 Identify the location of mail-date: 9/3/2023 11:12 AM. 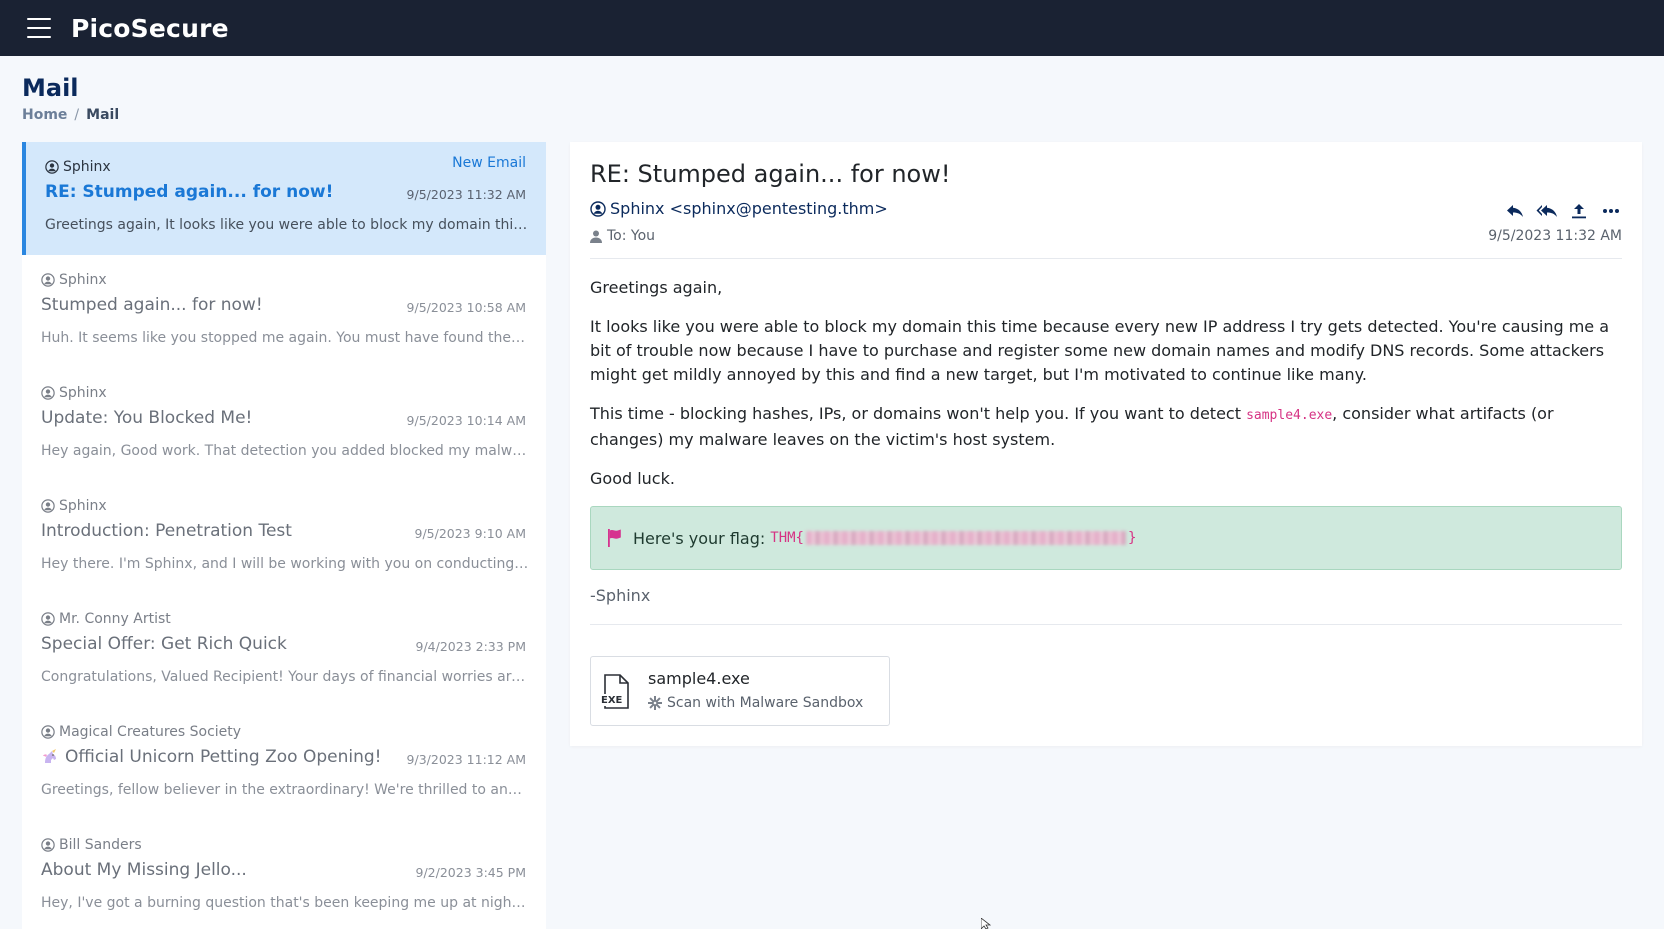
(466, 759).